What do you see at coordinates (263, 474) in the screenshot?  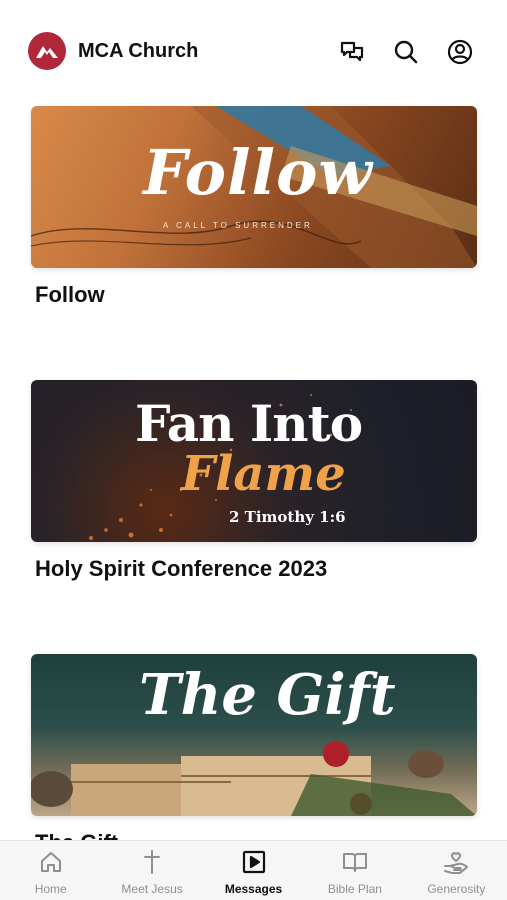 I see `flame-banner-text: Flame` at bounding box center [263, 474].